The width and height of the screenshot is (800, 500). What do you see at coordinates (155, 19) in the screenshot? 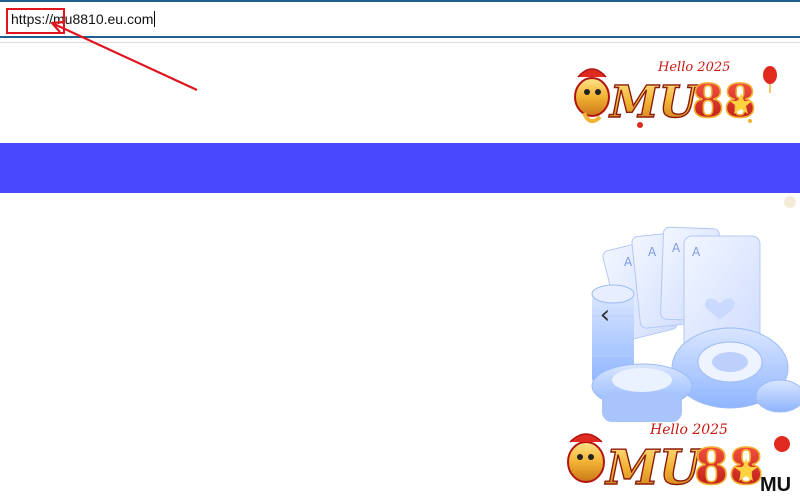
I see `text-caret` at bounding box center [155, 19].